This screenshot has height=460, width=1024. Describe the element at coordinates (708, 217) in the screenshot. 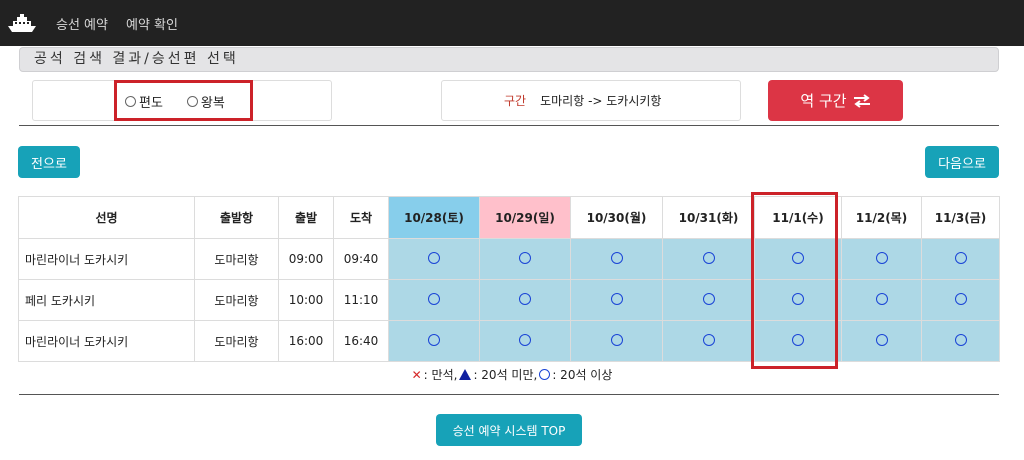

I see `header-date: 10/31(화)` at that location.